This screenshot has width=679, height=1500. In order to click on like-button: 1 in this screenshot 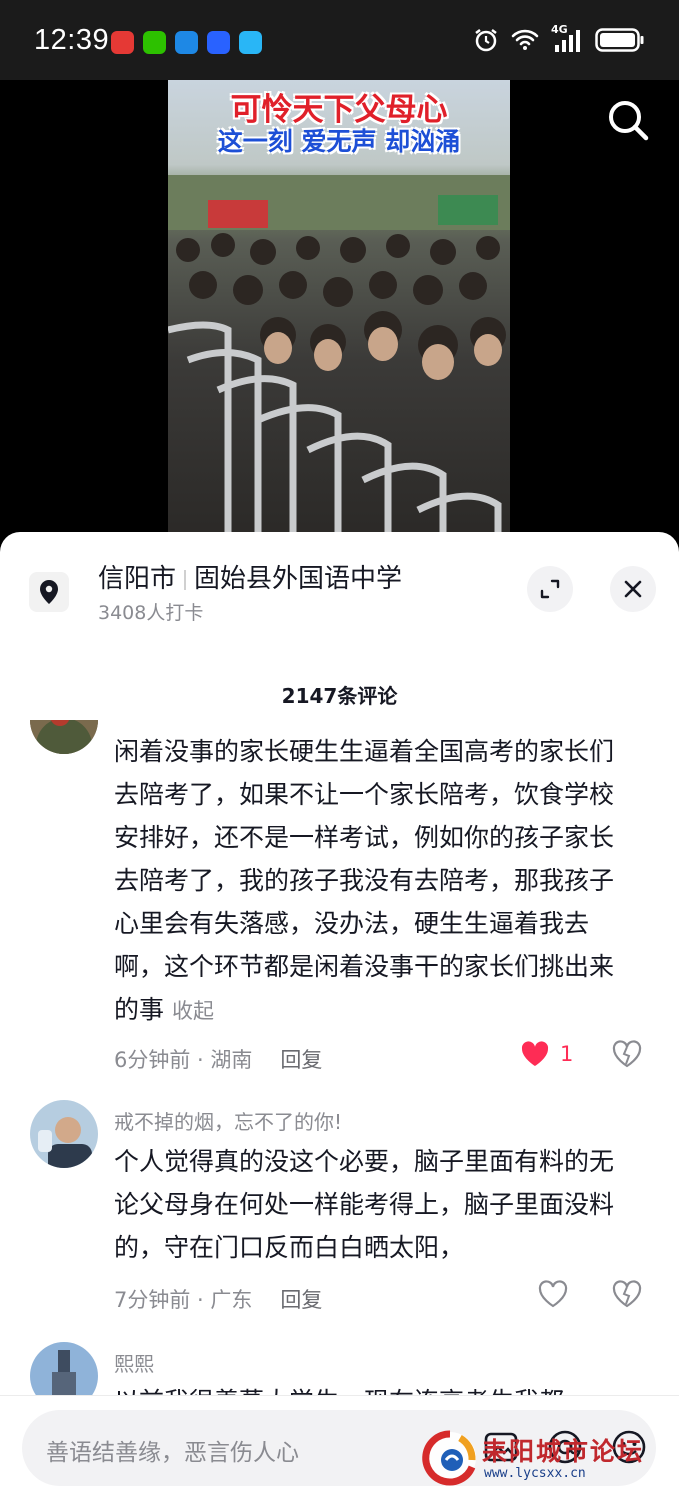, I will do `click(546, 1054)`.